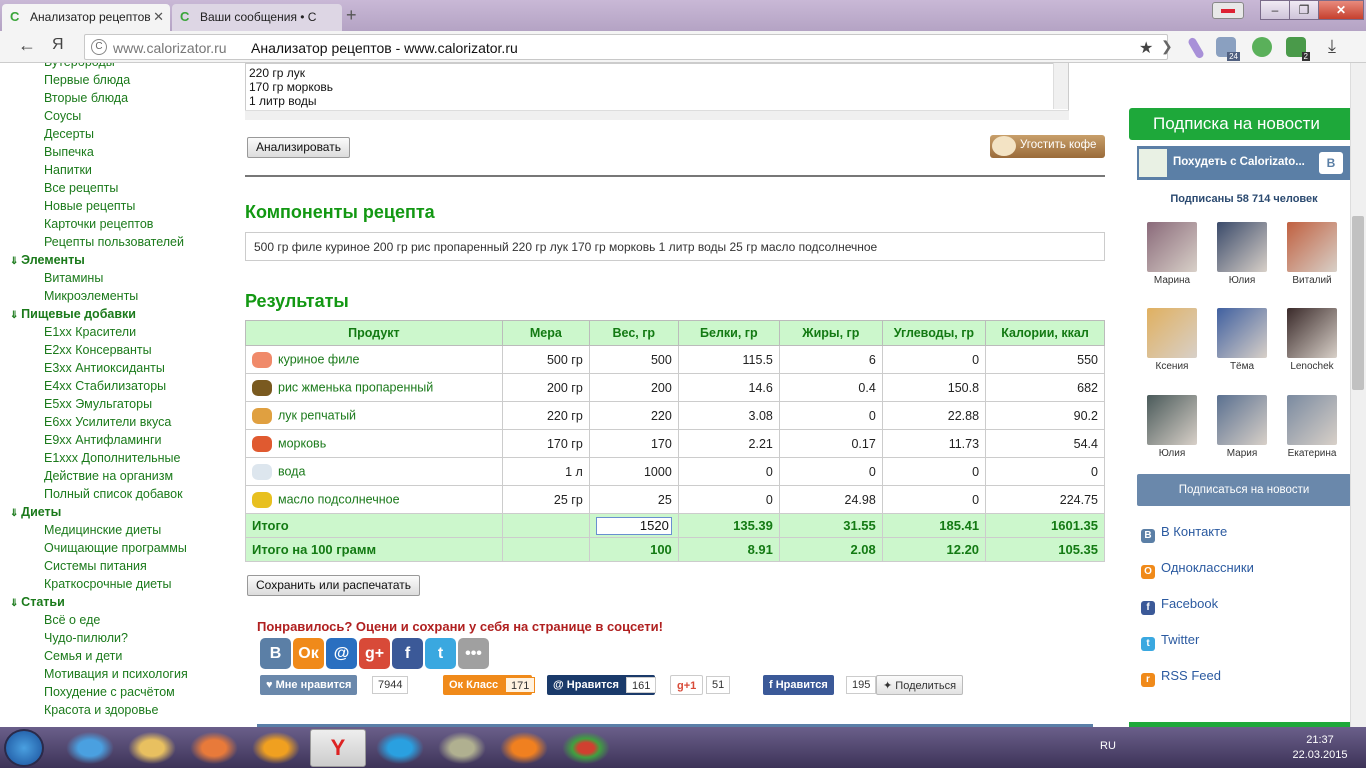 This screenshot has height=768, width=1366. Describe the element at coordinates (1320, 748) in the screenshot. I see `taskbar-clock: 21:37 22.03.2015` at that location.